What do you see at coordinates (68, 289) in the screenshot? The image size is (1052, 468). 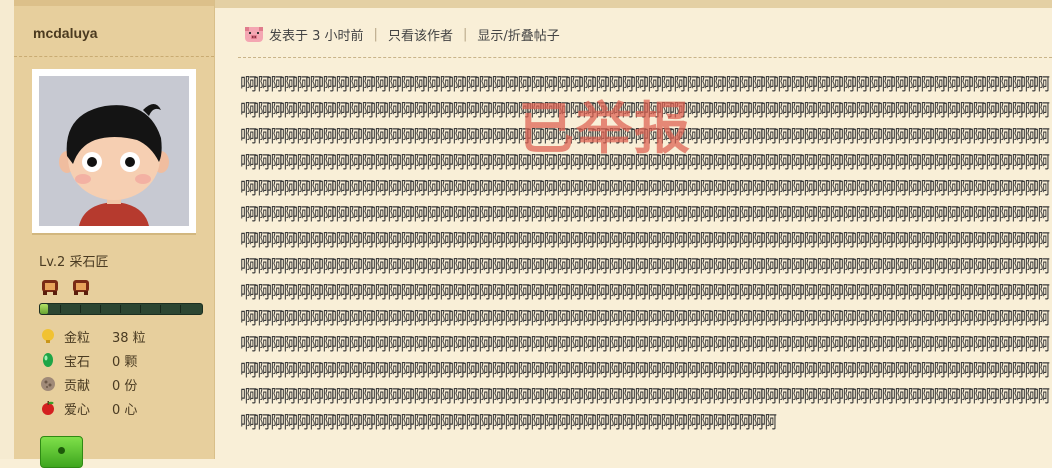 I see `rank-icons` at bounding box center [68, 289].